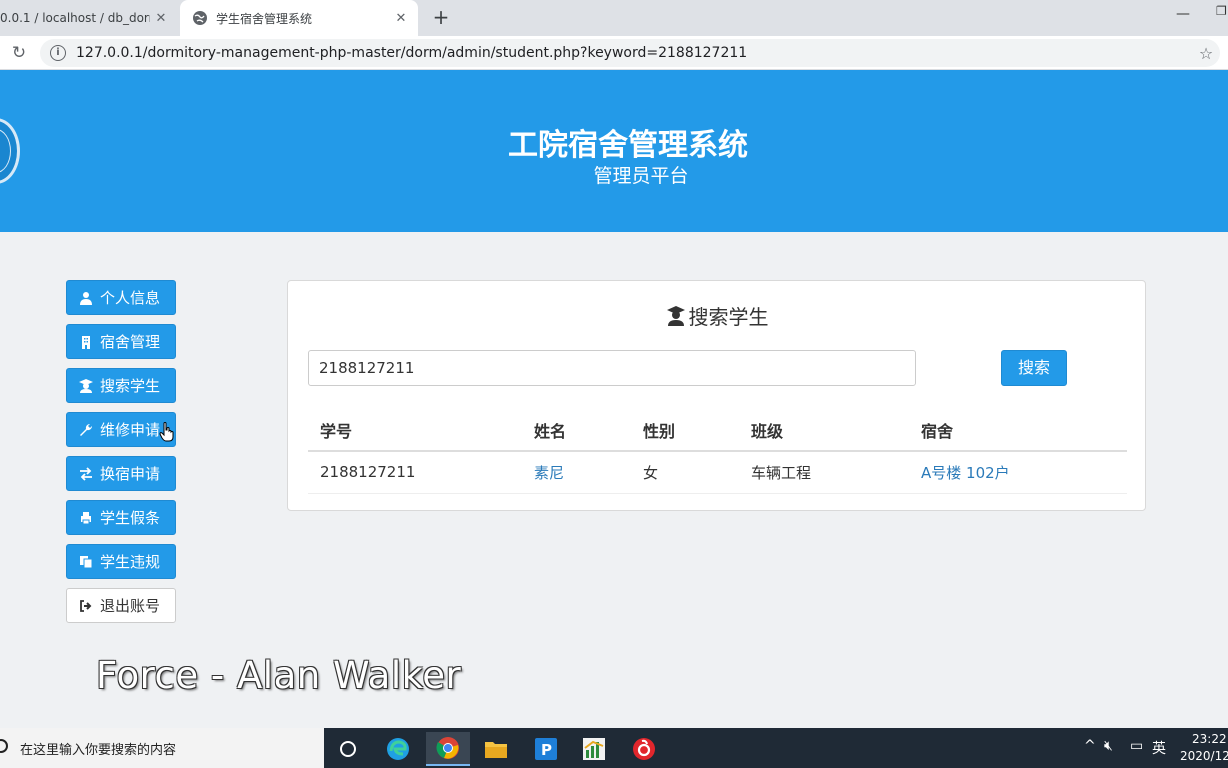  Describe the element at coordinates (98, 750) in the screenshot. I see `taskbar-search-placeholder: 在这里输入你要搜索的内容` at that location.